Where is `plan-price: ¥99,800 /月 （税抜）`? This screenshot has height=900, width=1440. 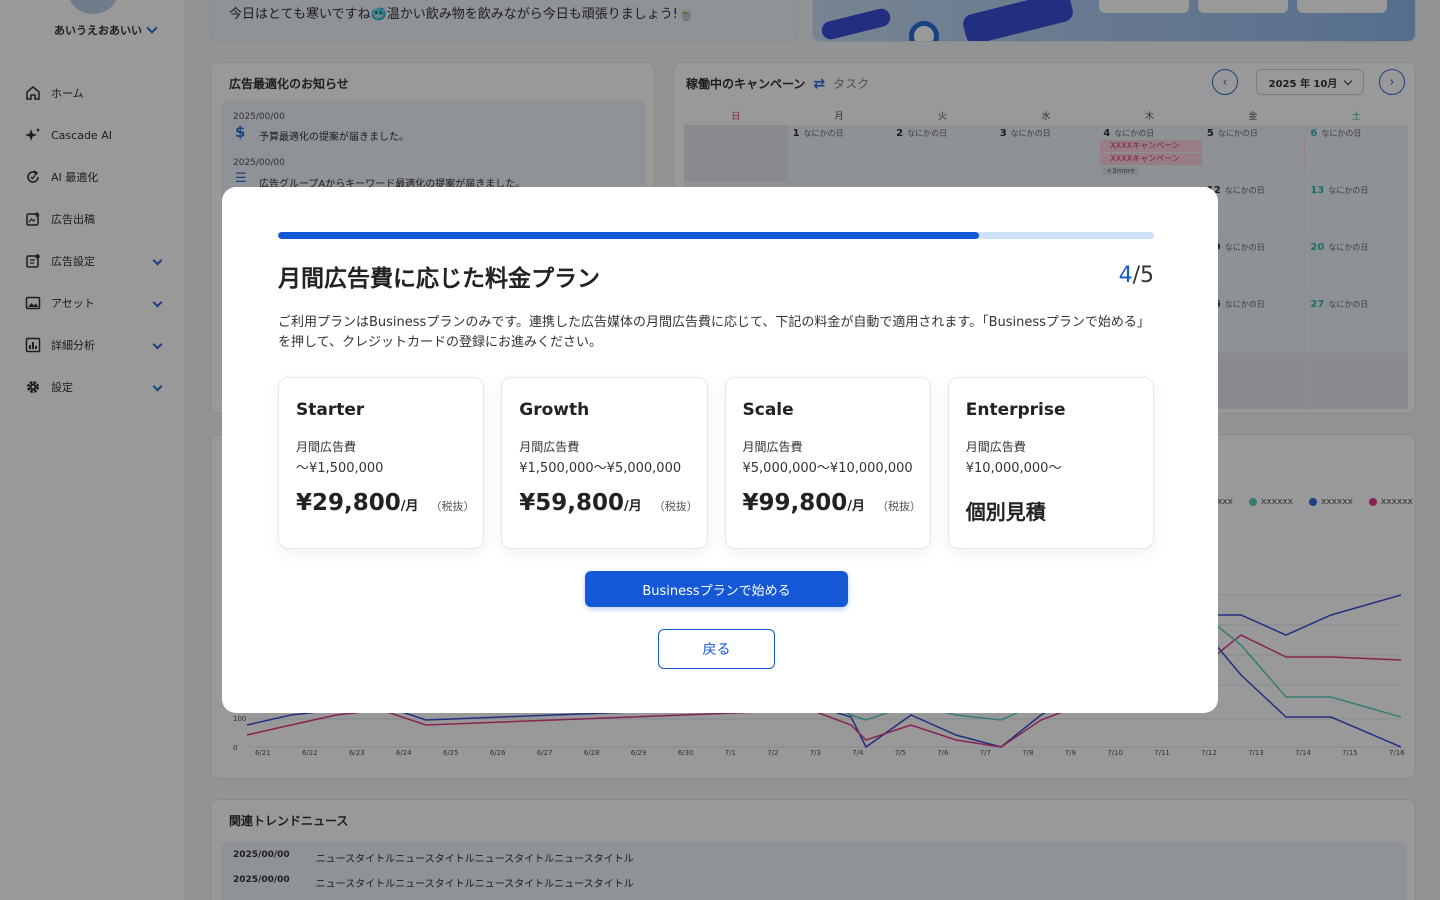 plan-price: ¥99,800 /月 （税抜） is located at coordinates (832, 503).